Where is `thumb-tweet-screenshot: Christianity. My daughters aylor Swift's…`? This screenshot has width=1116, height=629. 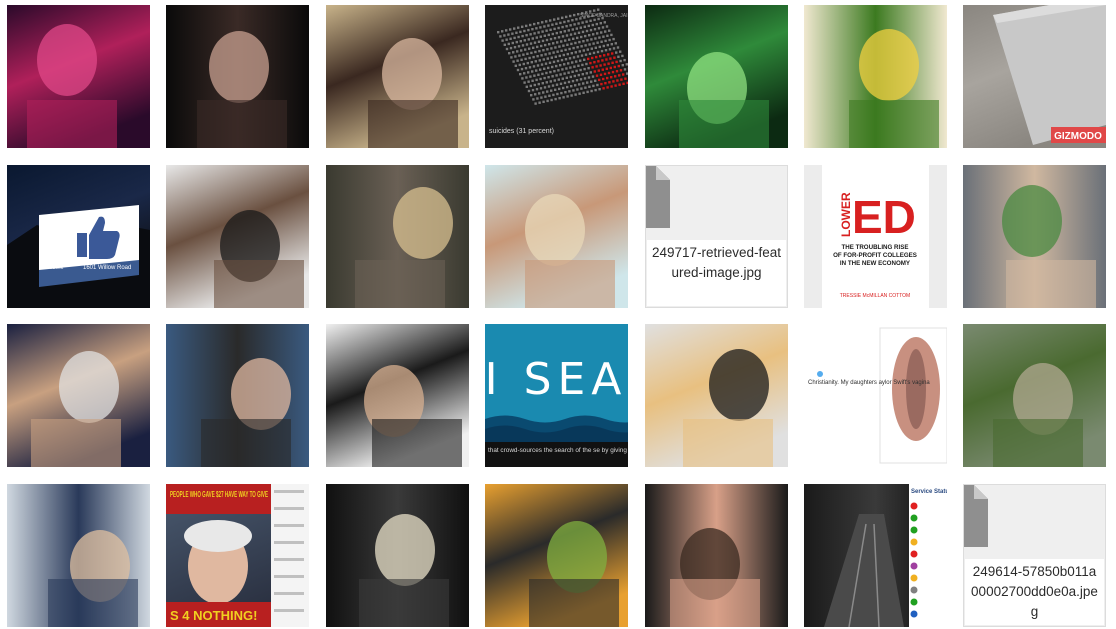 thumb-tweet-screenshot: Christianity. My daughters aylor Swift's… is located at coordinates (875, 395).